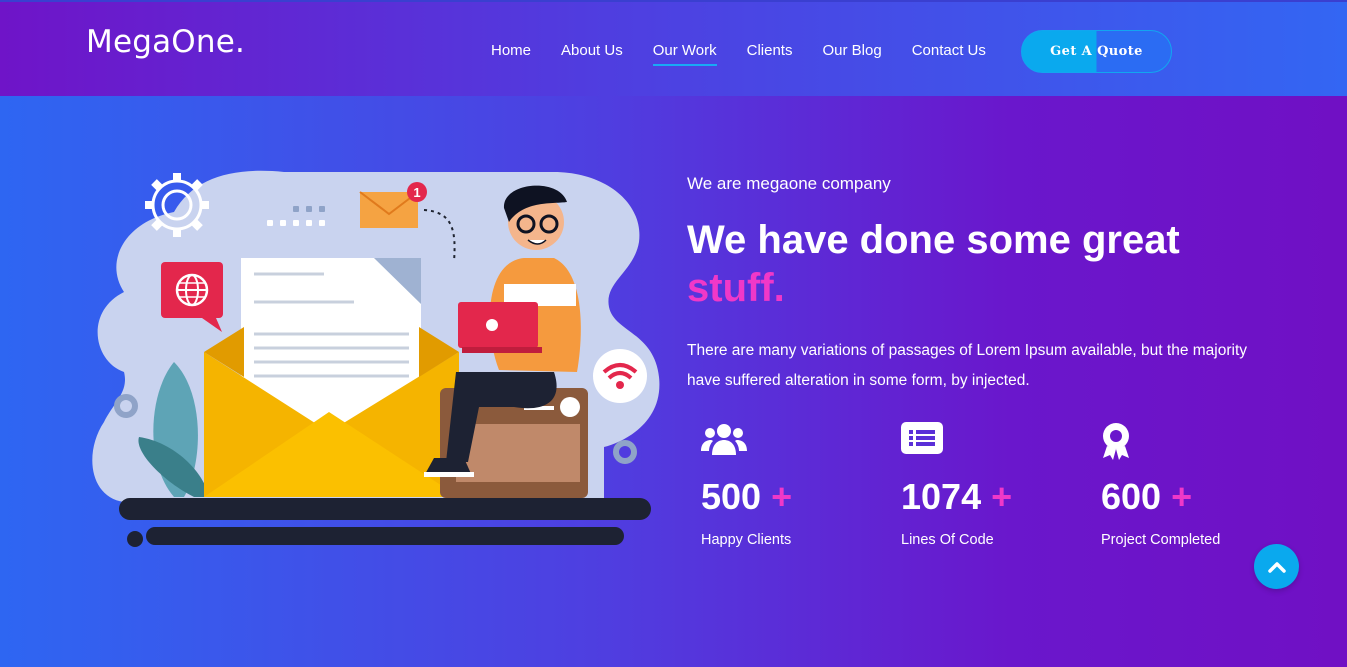 This screenshot has width=1347, height=667. Describe the element at coordinates (724, 439) in the screenshot. I see `users-icon` at that location.